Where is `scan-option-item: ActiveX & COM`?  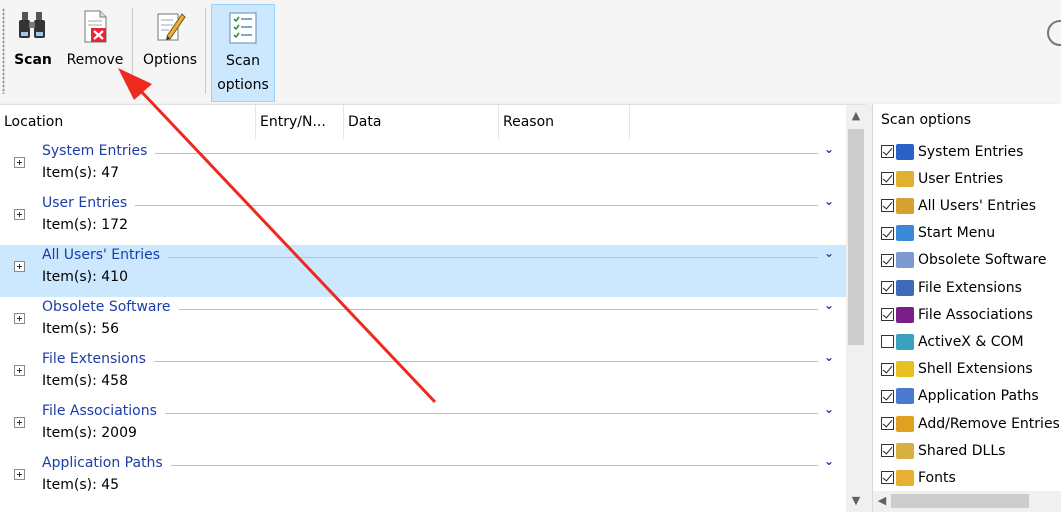
scan-option-item: ActiveX & COM is located at coordinates (952, 341).